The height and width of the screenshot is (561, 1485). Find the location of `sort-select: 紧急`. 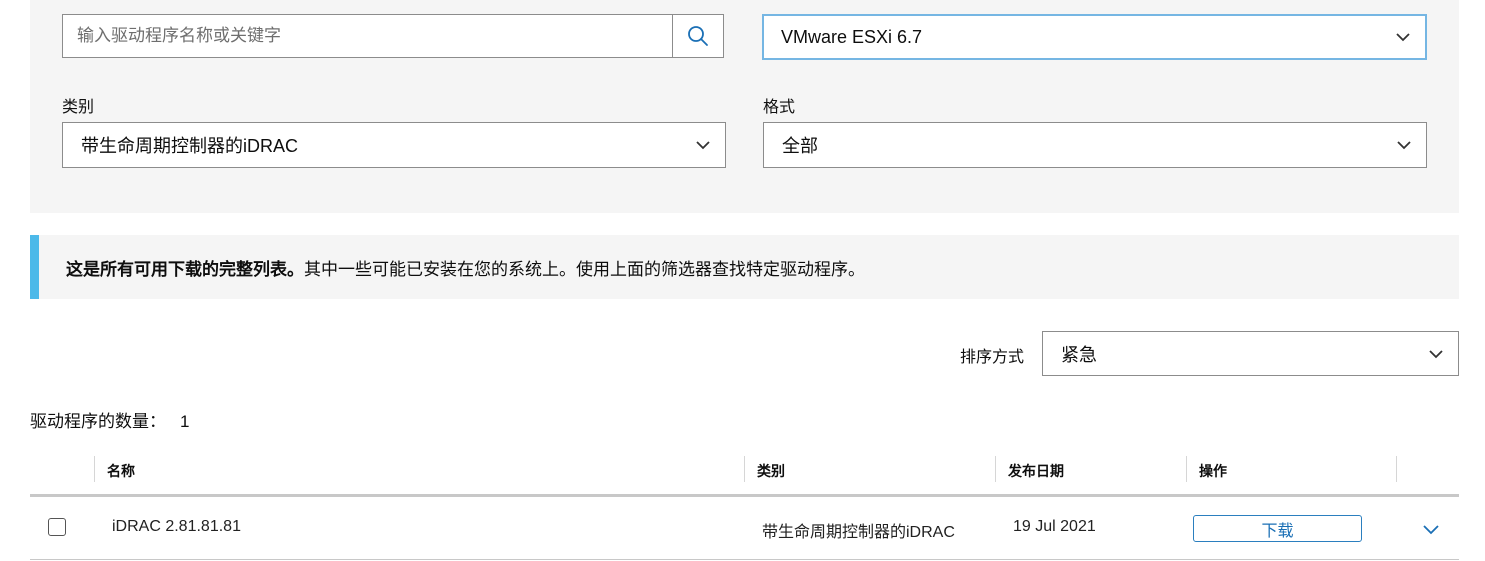

sort-select: 紧急 is located at coordinates (1250, 353).